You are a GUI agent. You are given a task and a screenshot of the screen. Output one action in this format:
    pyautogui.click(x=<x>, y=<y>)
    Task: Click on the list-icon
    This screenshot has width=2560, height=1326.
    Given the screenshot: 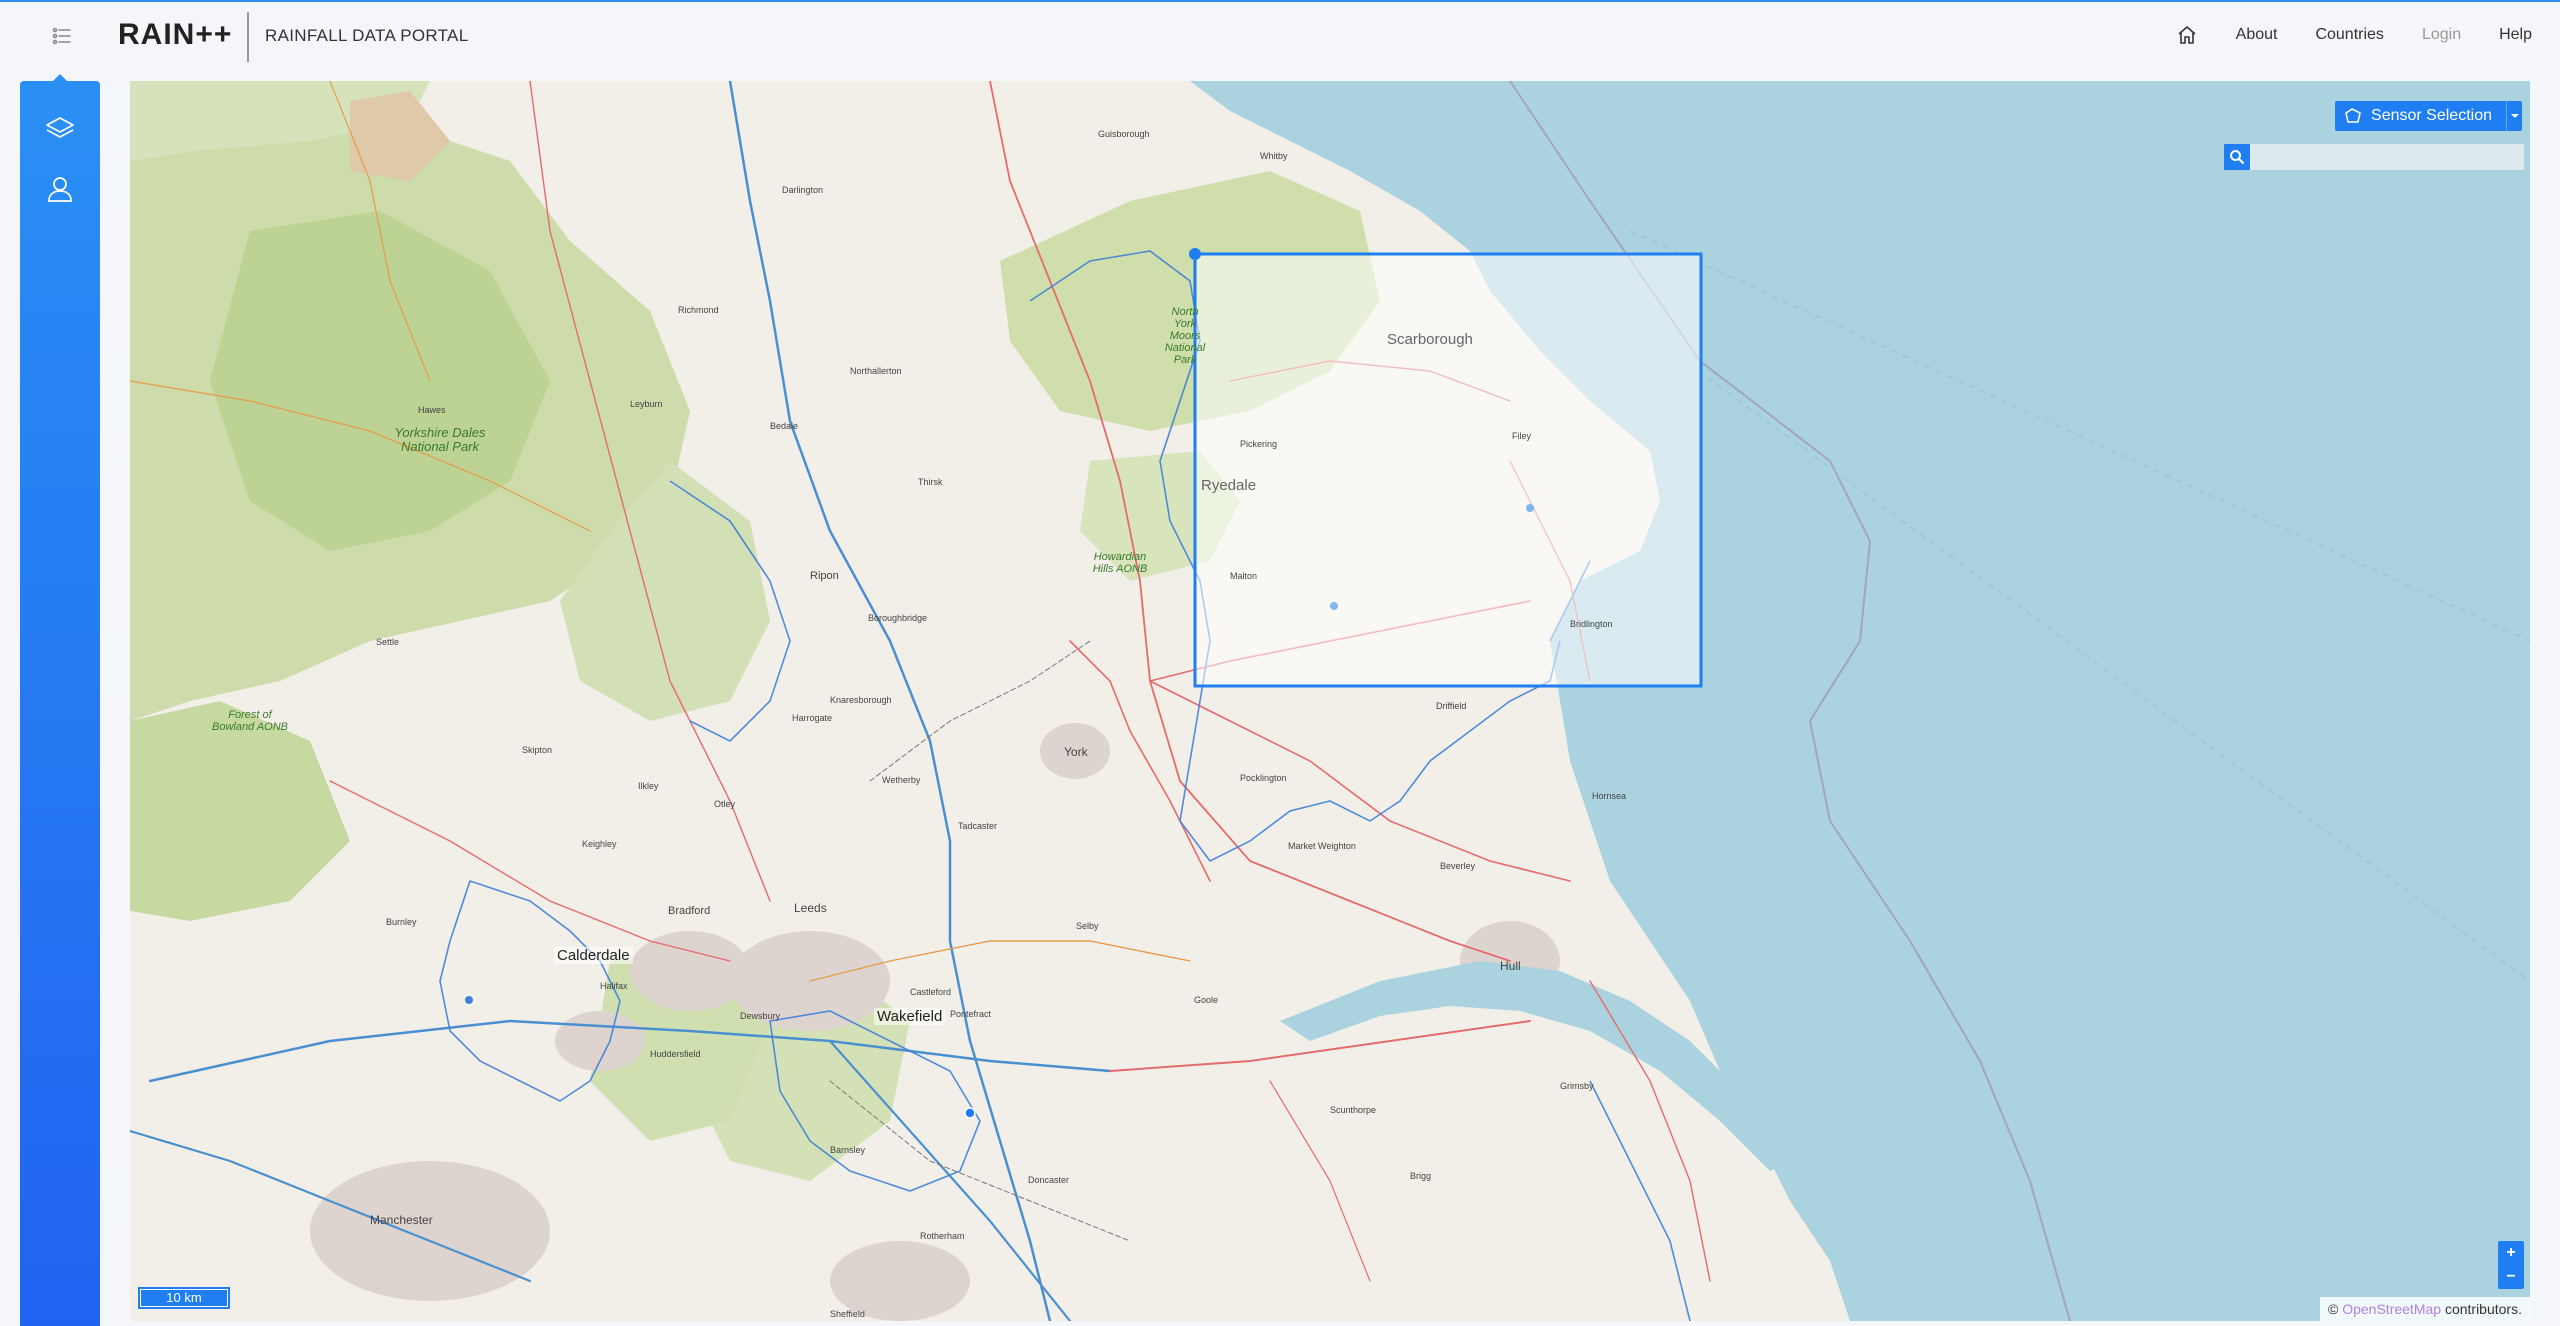 What is the action you would take?
    pyautogui.click(x=61, y=36)
    